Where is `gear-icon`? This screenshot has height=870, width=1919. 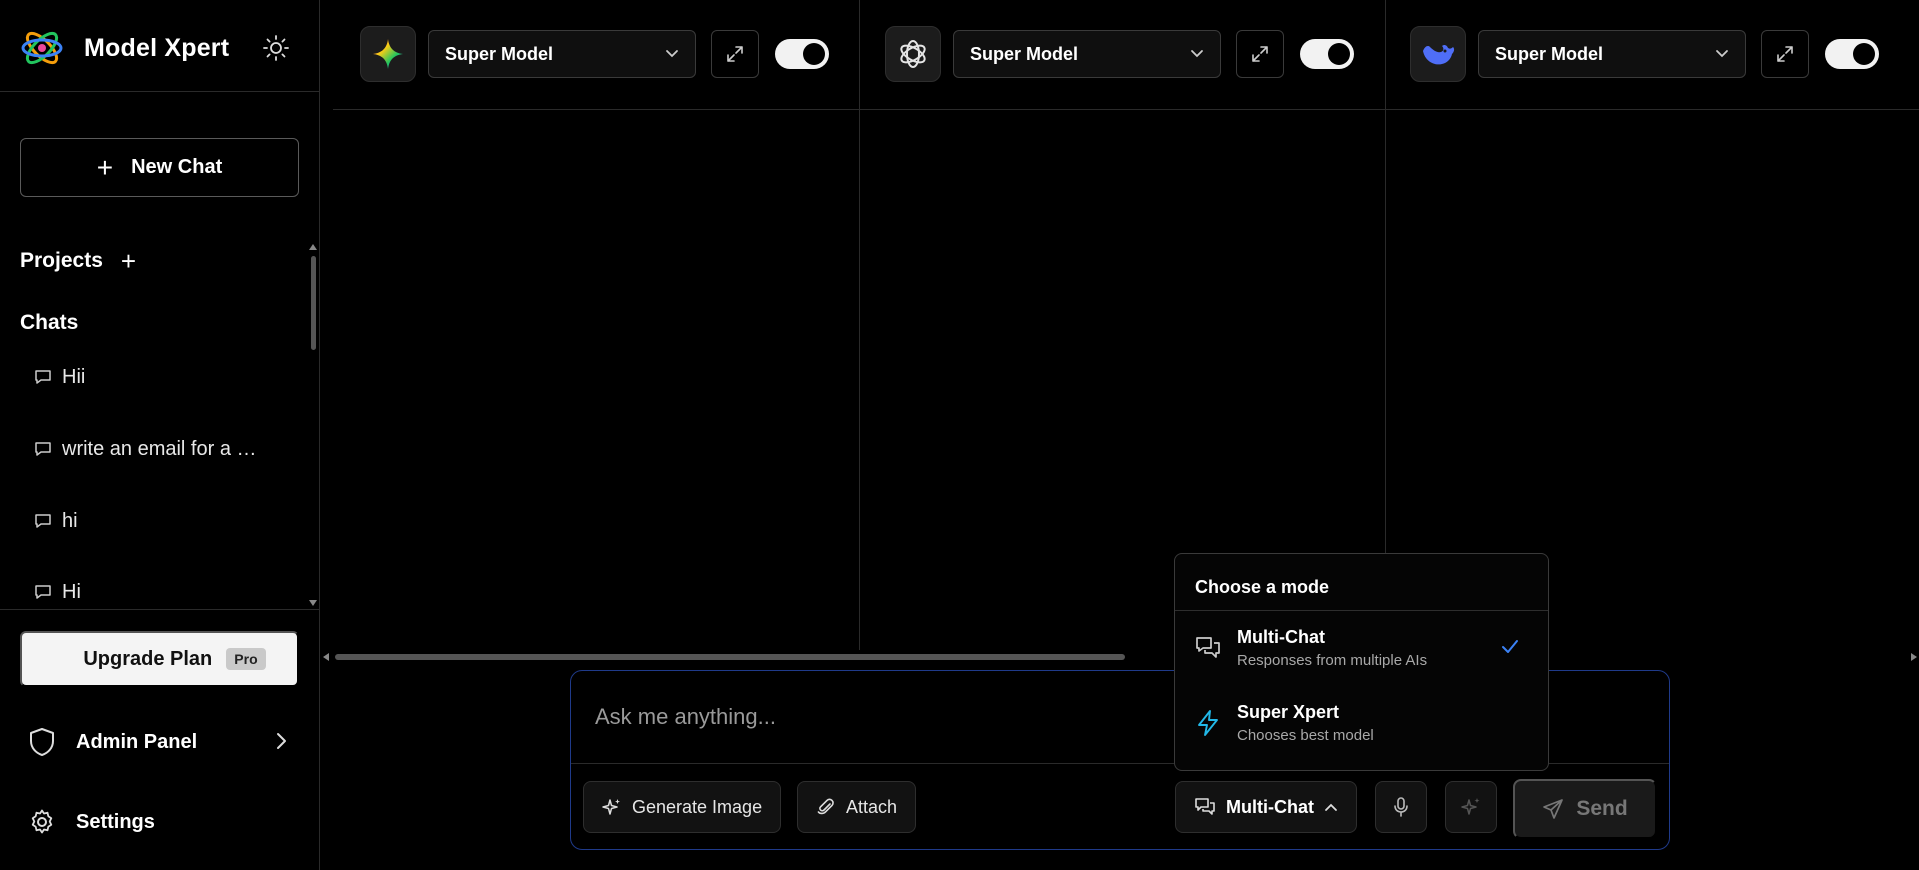 gear-icon is located at coordinates (42, 821).